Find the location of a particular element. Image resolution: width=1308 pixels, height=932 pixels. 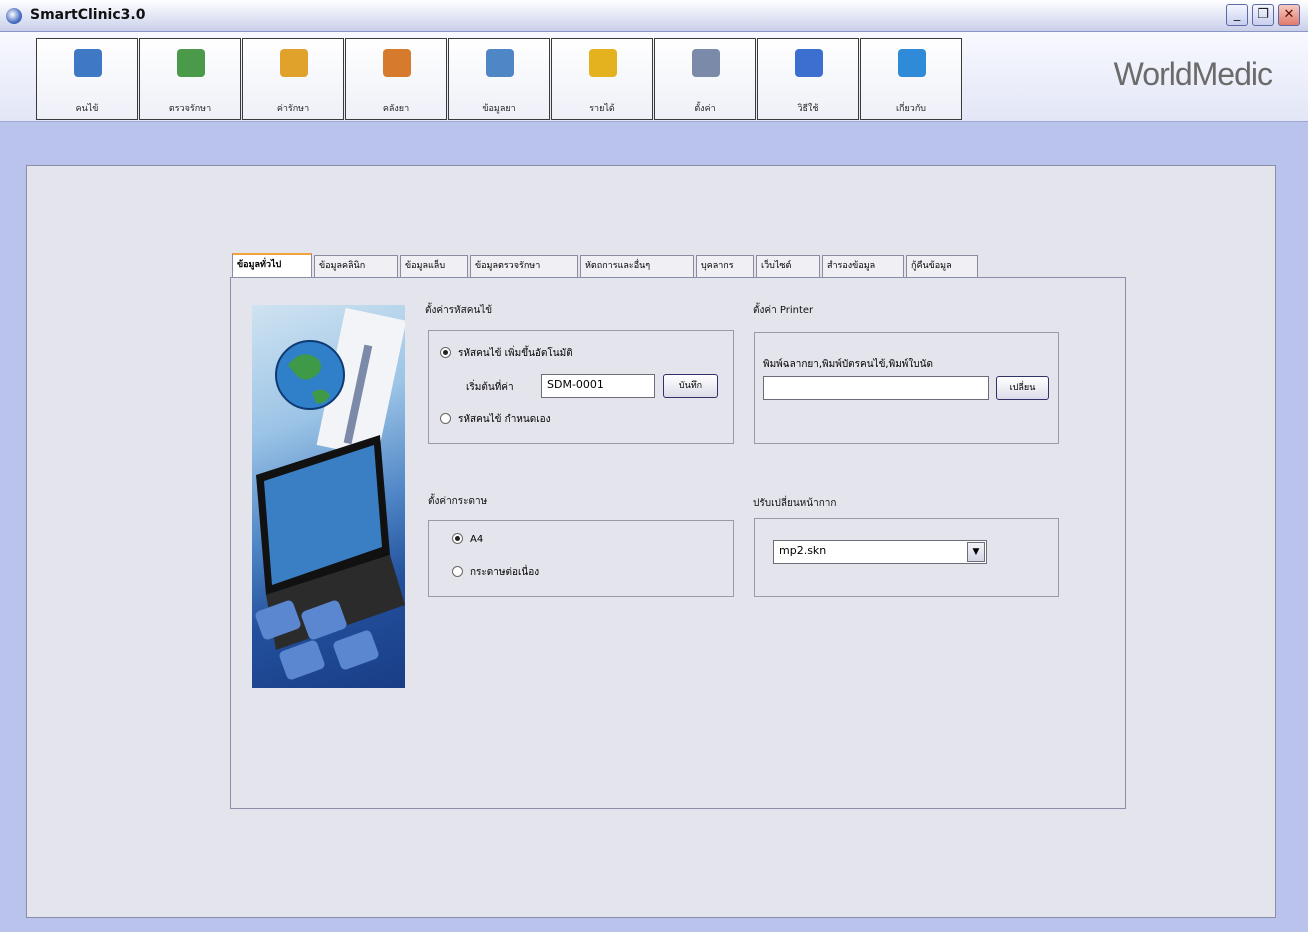

tab-personnel: บุคลากร is located at coordinates (725, 266).